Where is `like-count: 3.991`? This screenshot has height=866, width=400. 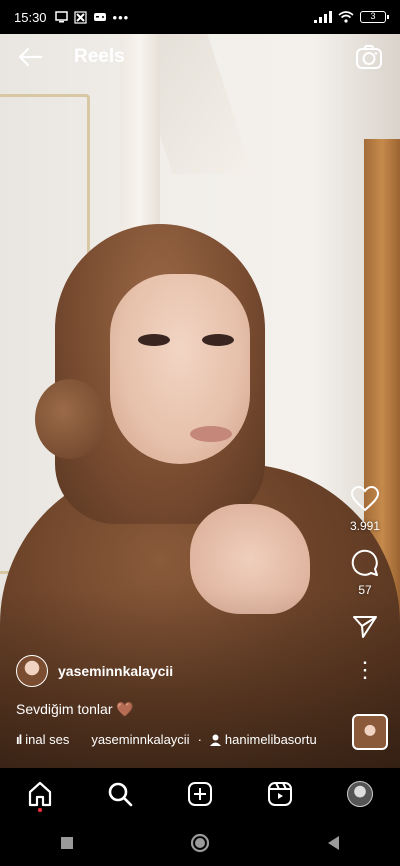
like-count: 3.991 is located at coordinates (365, 526).